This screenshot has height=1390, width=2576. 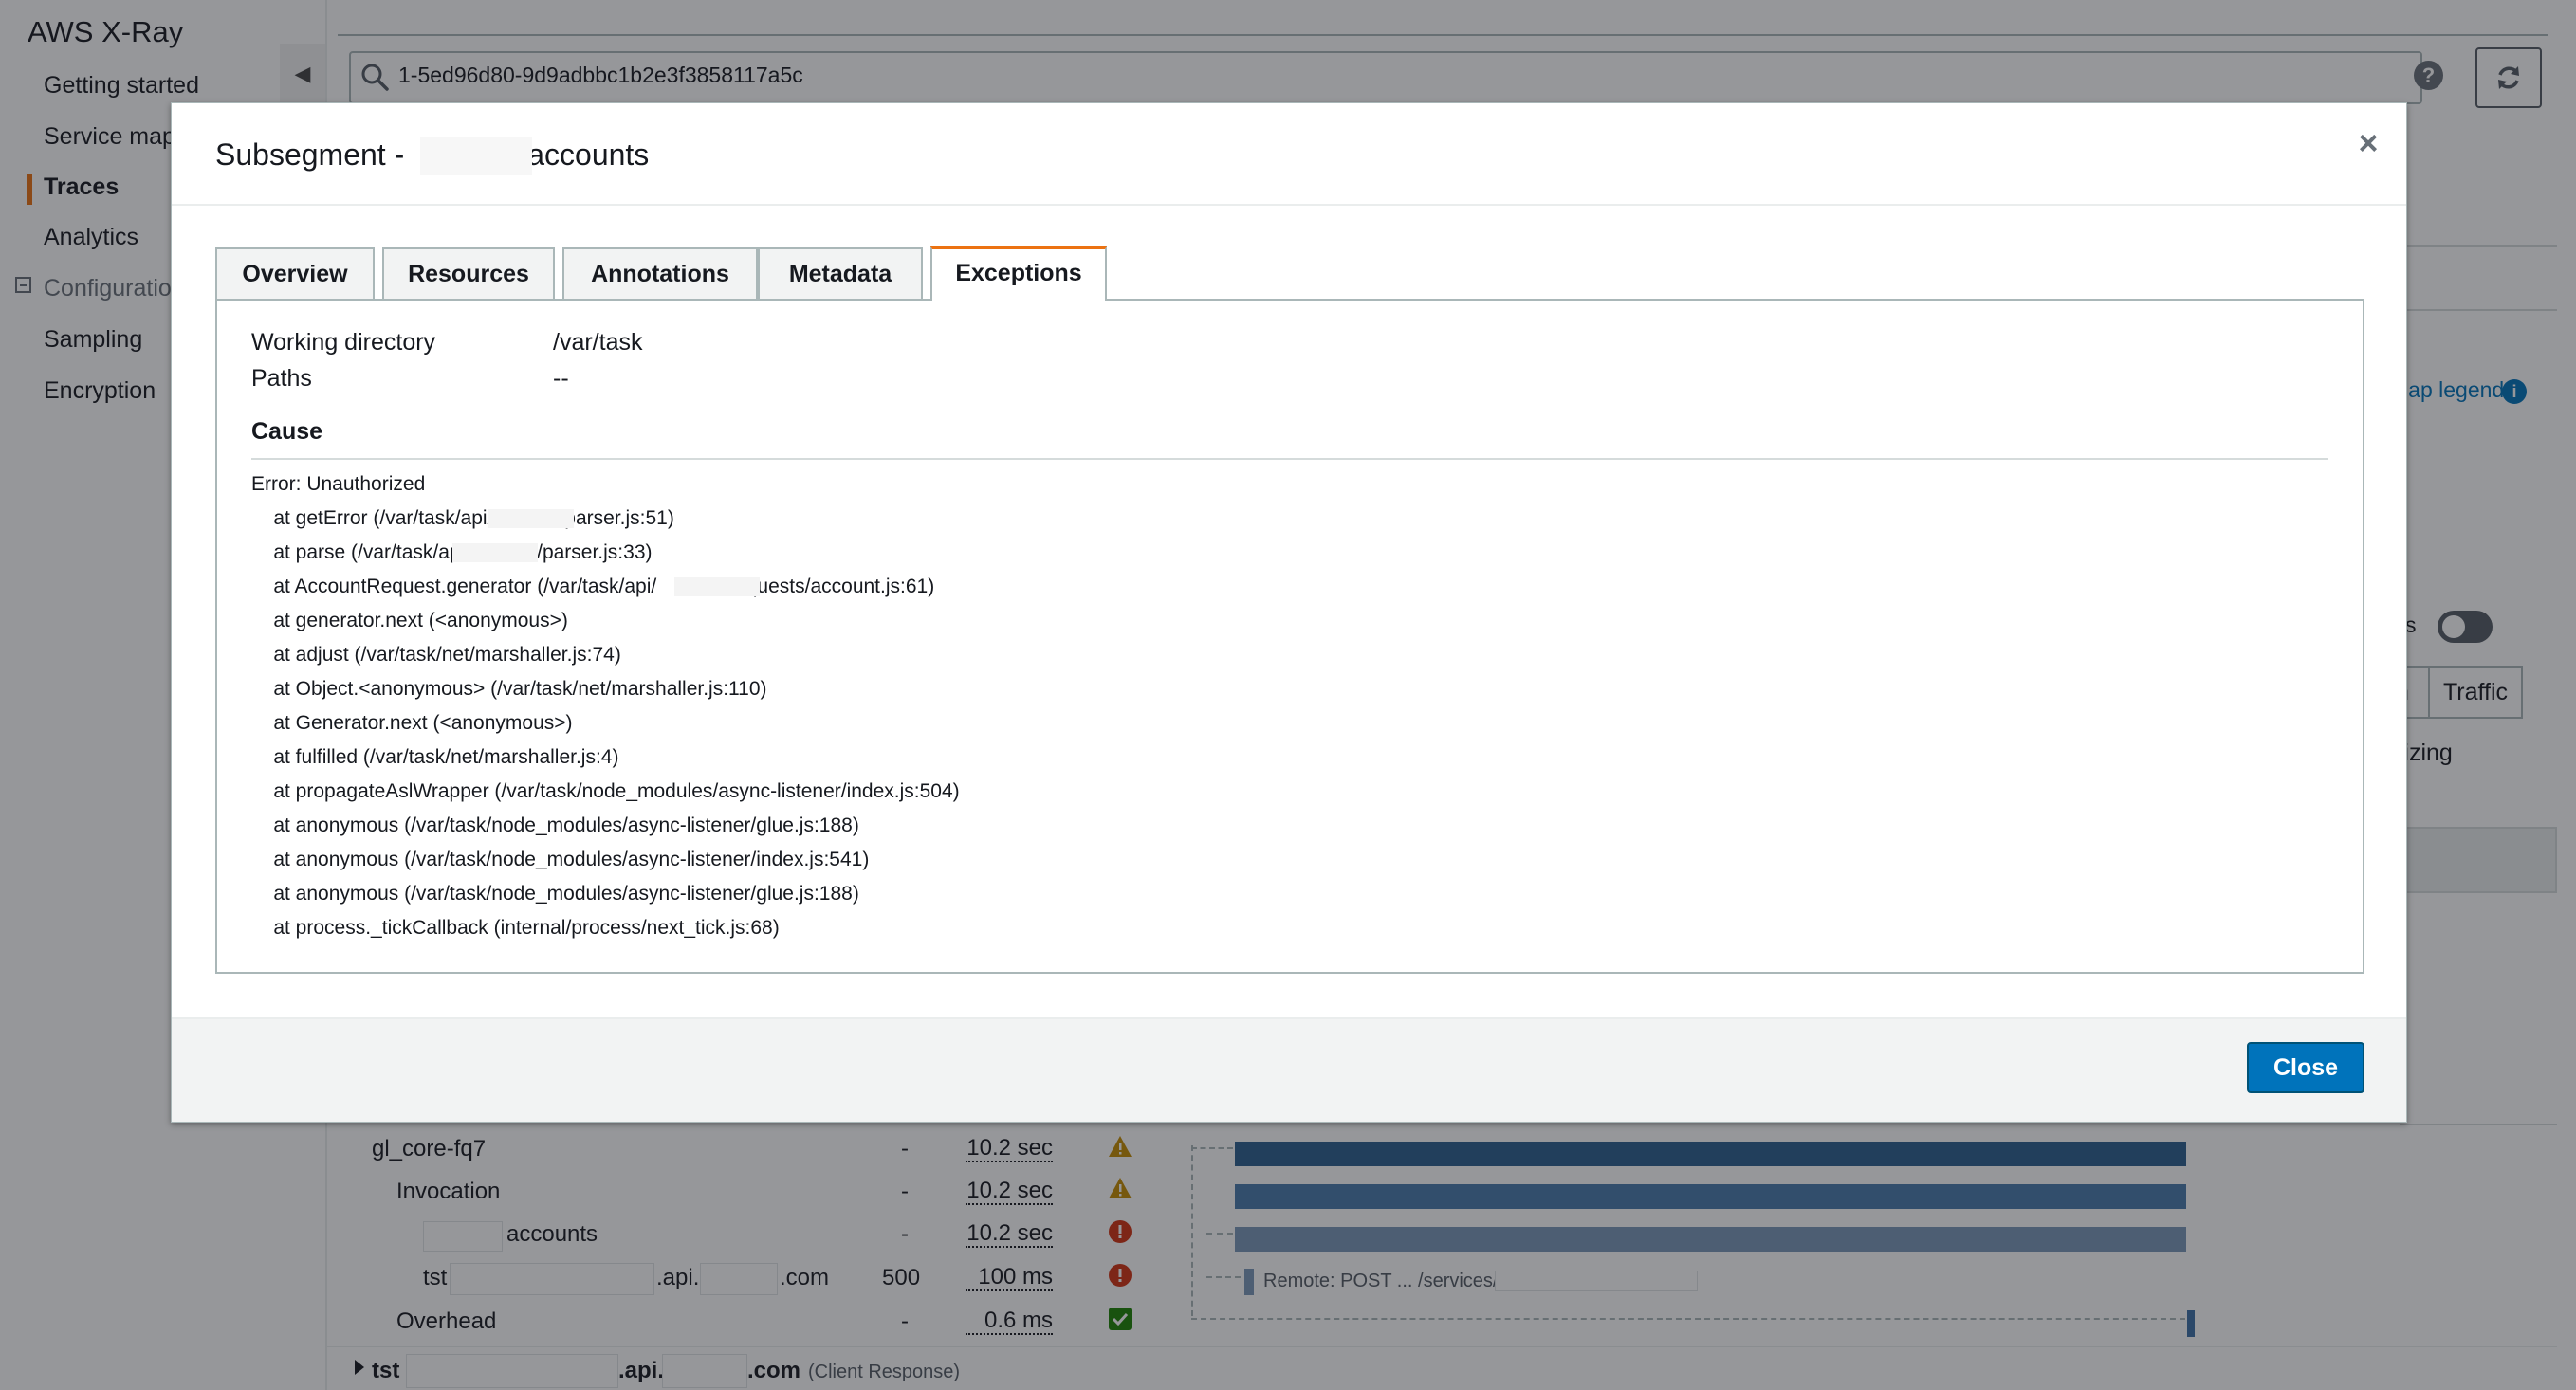 I want to click on cause-heading: Cause, so click(x=287, y=432).